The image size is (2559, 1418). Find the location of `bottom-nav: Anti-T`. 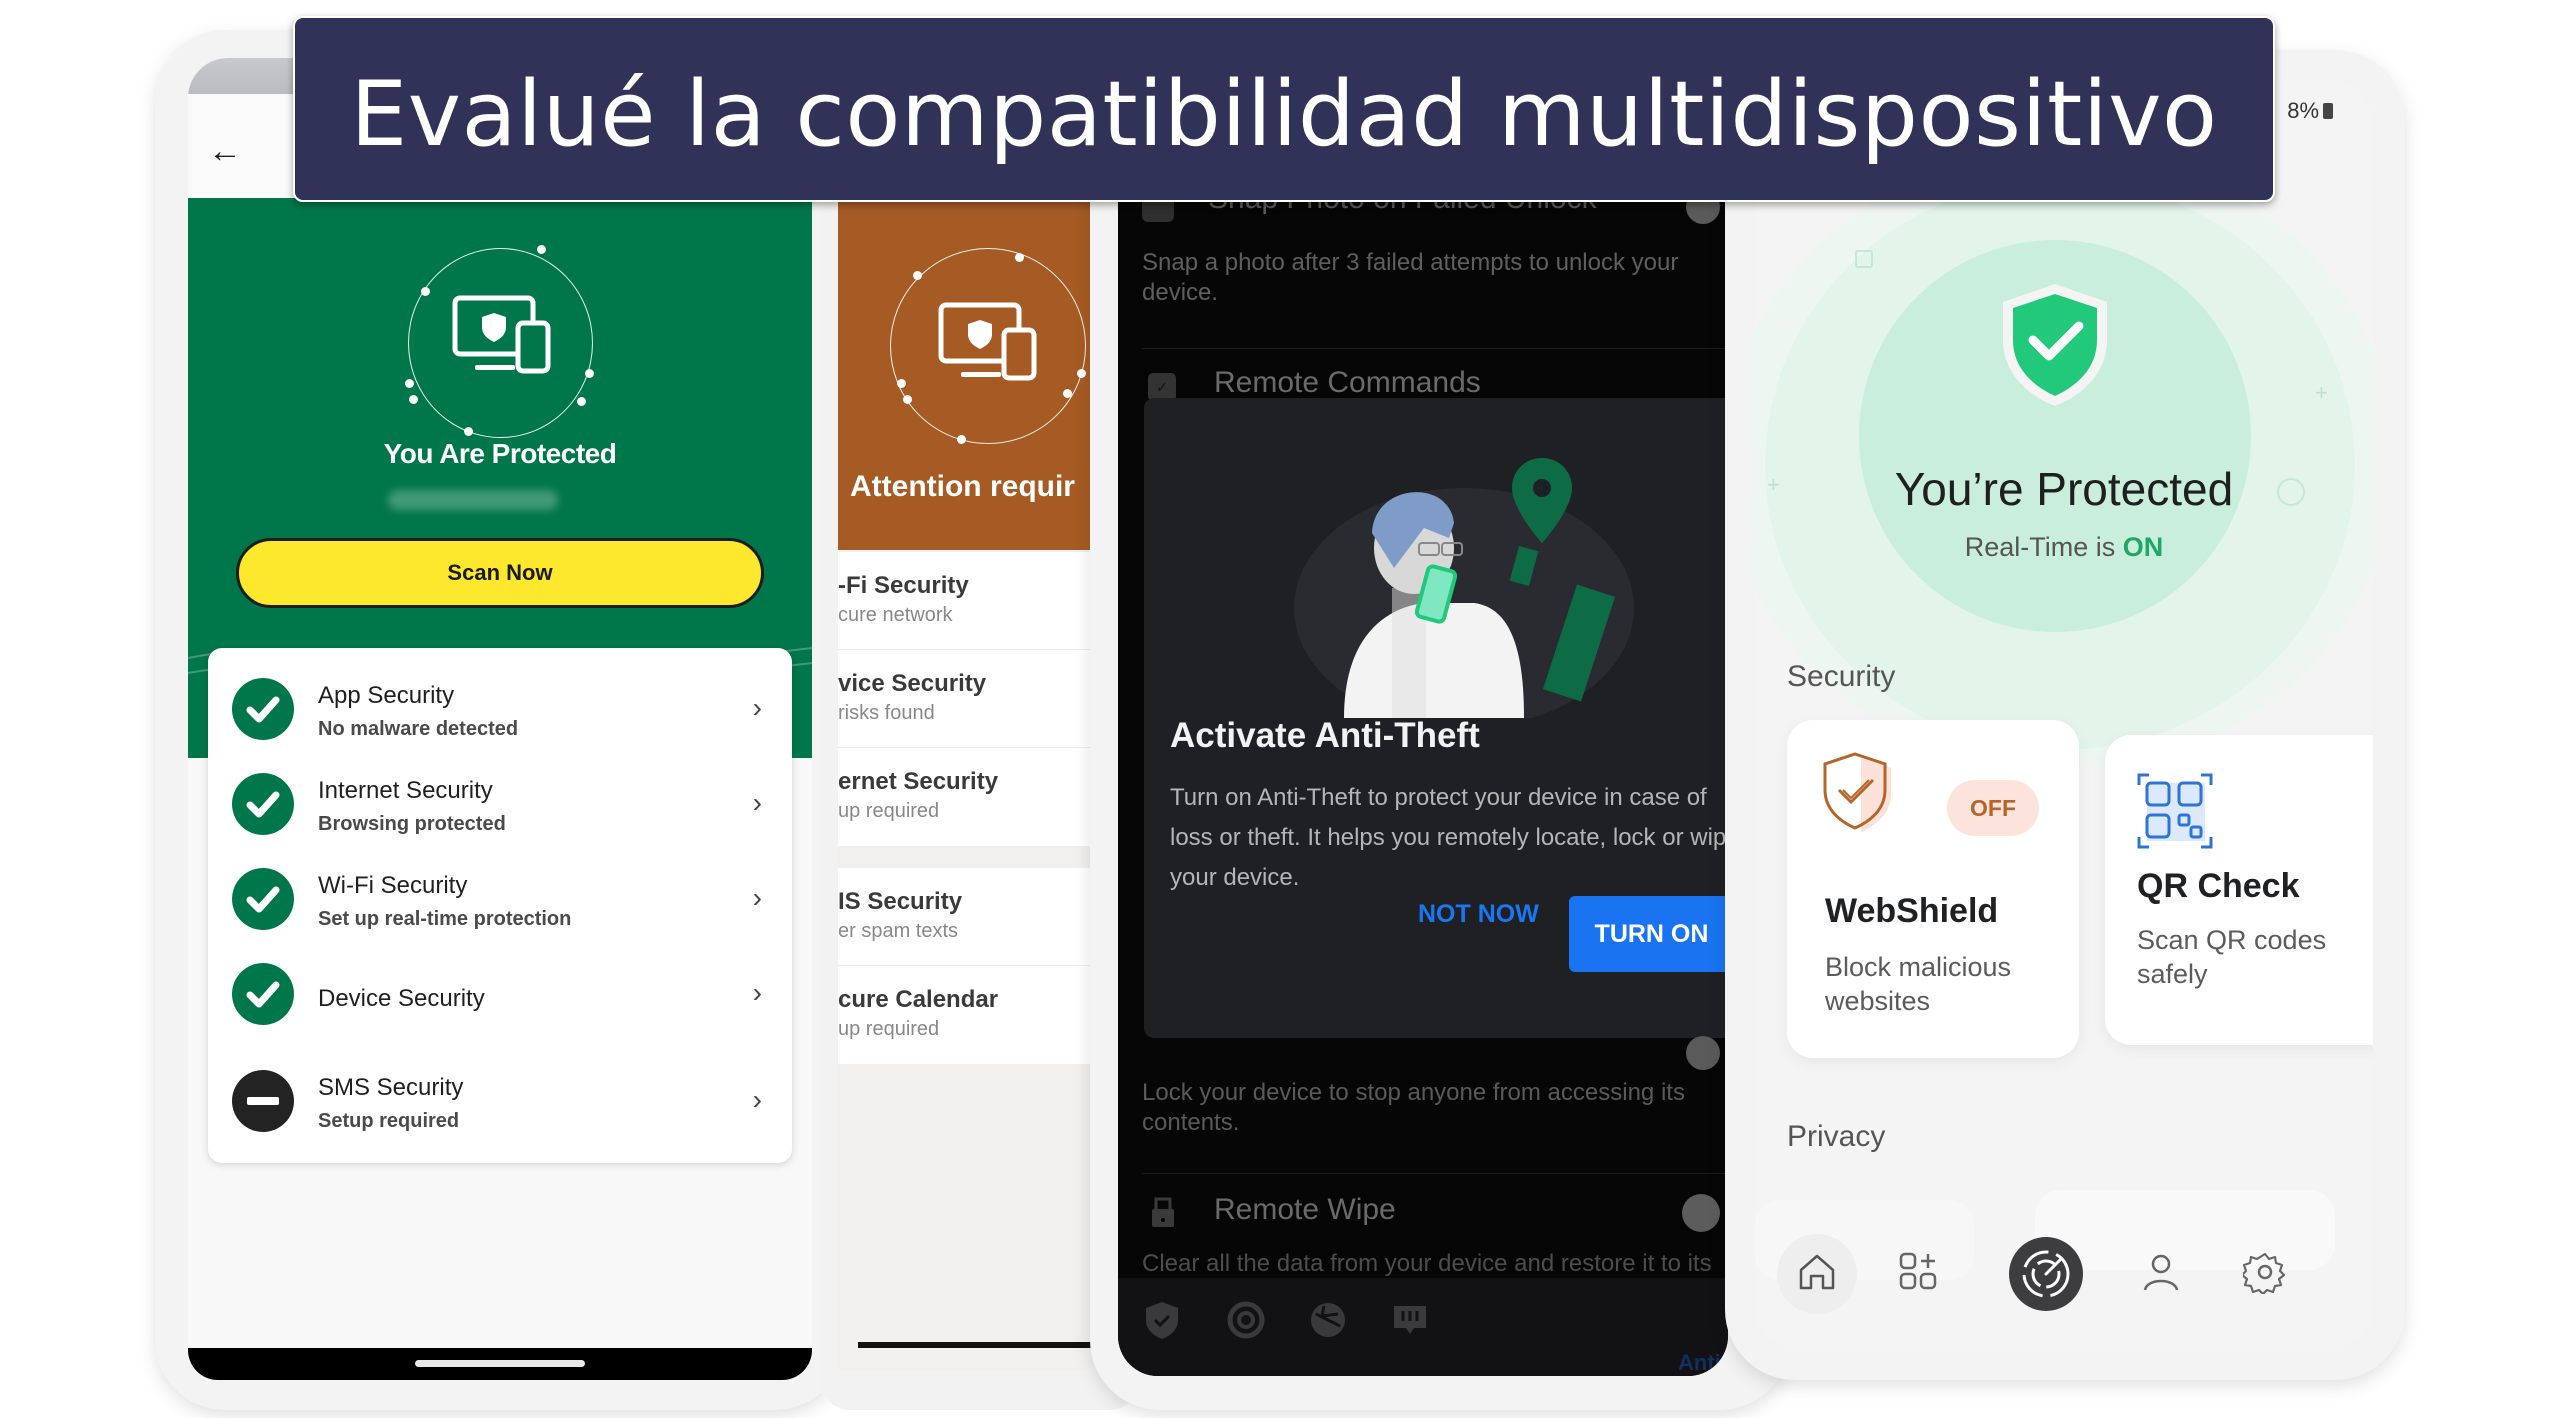

bottom-nav: Anti-T is located at coordinates (1423, 1327).